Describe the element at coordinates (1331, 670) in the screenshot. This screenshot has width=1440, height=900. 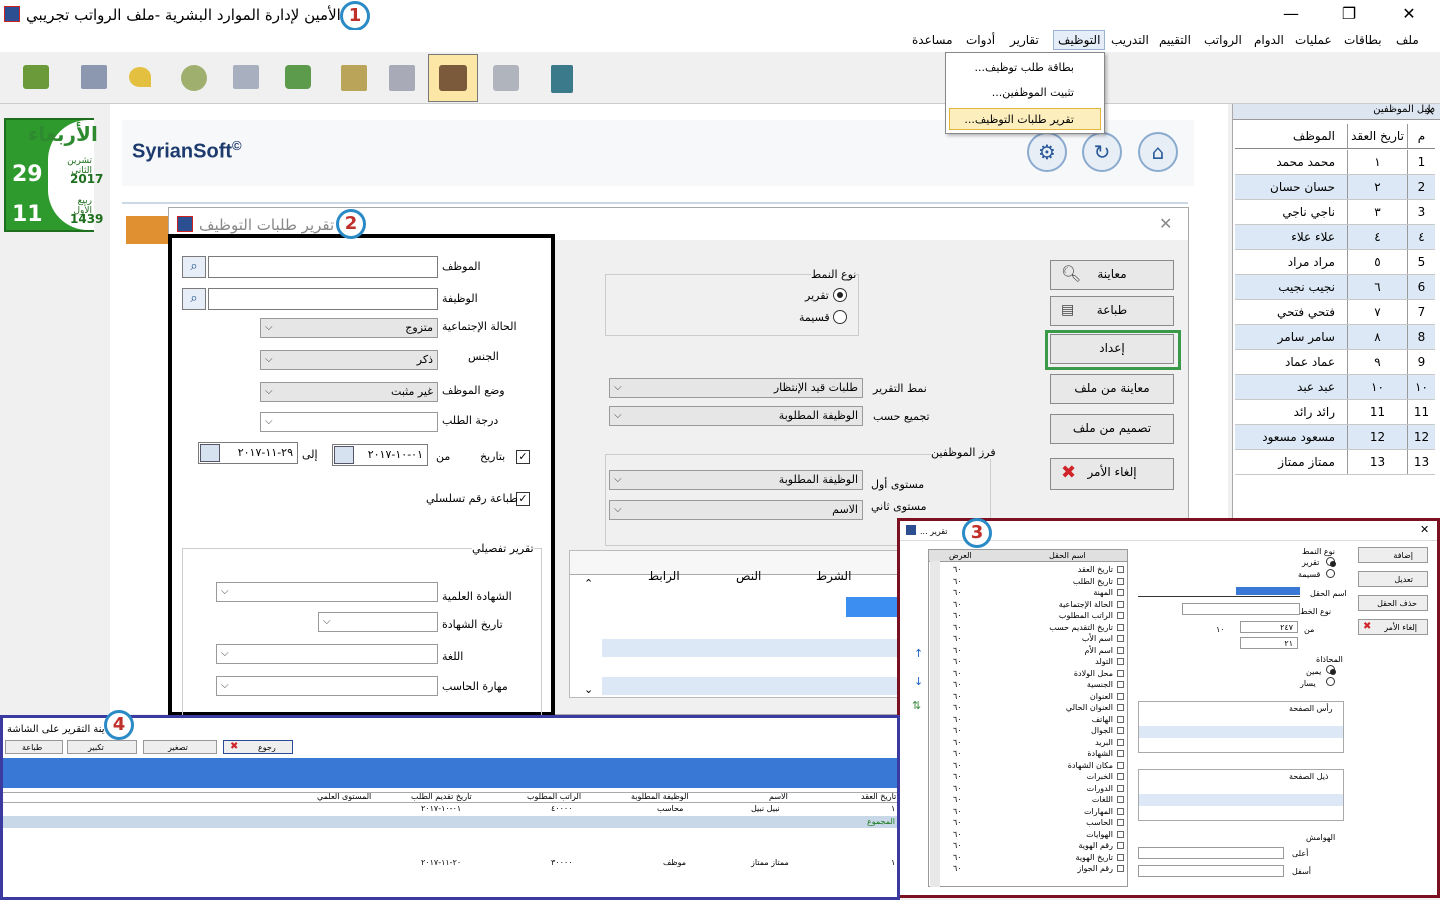
I see `inset3-align-a-radio` at that location.